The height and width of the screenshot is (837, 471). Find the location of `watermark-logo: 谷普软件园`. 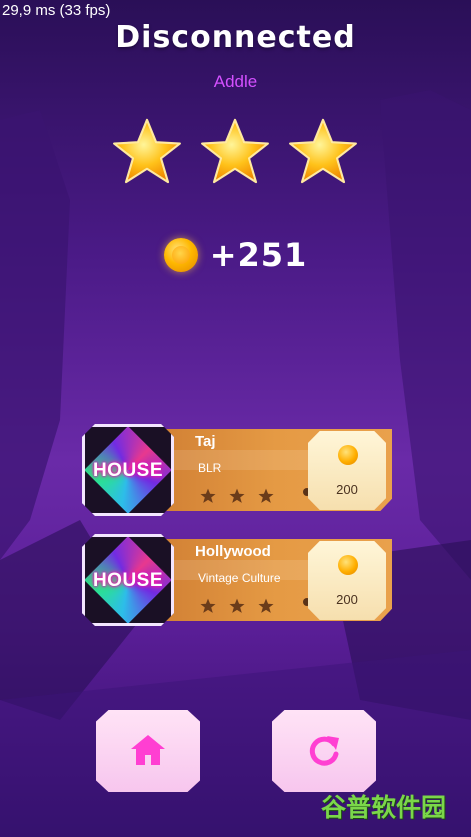

watermark-logo: 谷普软件园 is located at coordinates (384, 807).